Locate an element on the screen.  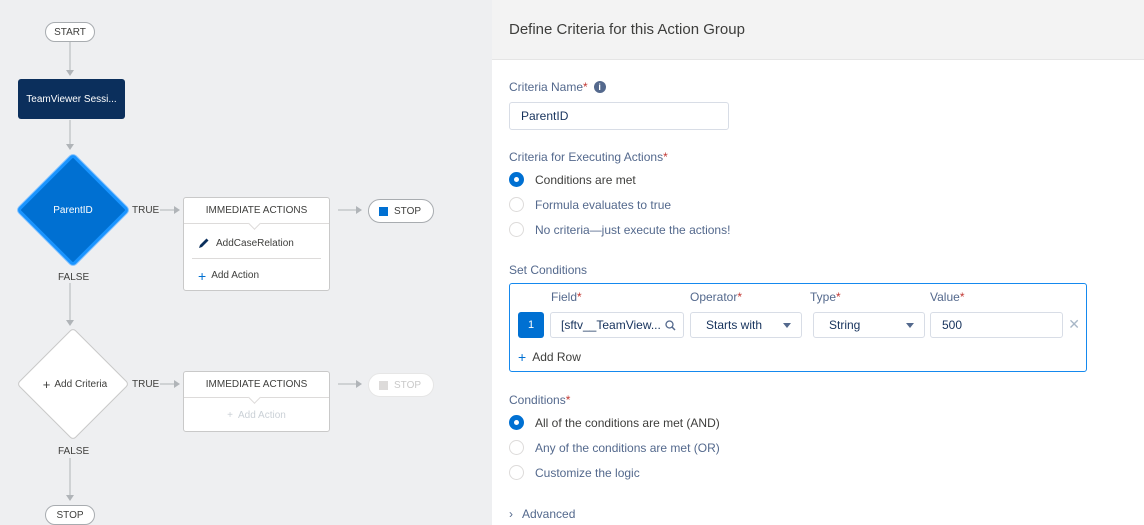
radio-label: Customize the logic is located at coordinates (587, 472).